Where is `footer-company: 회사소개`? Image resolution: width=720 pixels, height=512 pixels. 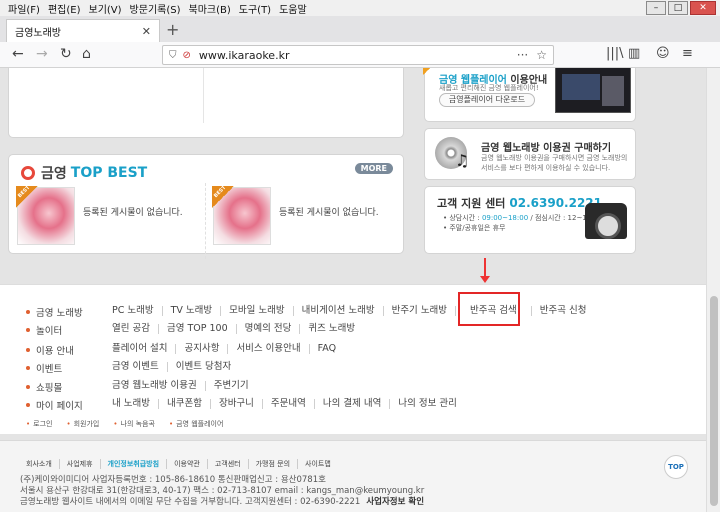 footer-company: 회사소개 is located at coordinates (42, 464).